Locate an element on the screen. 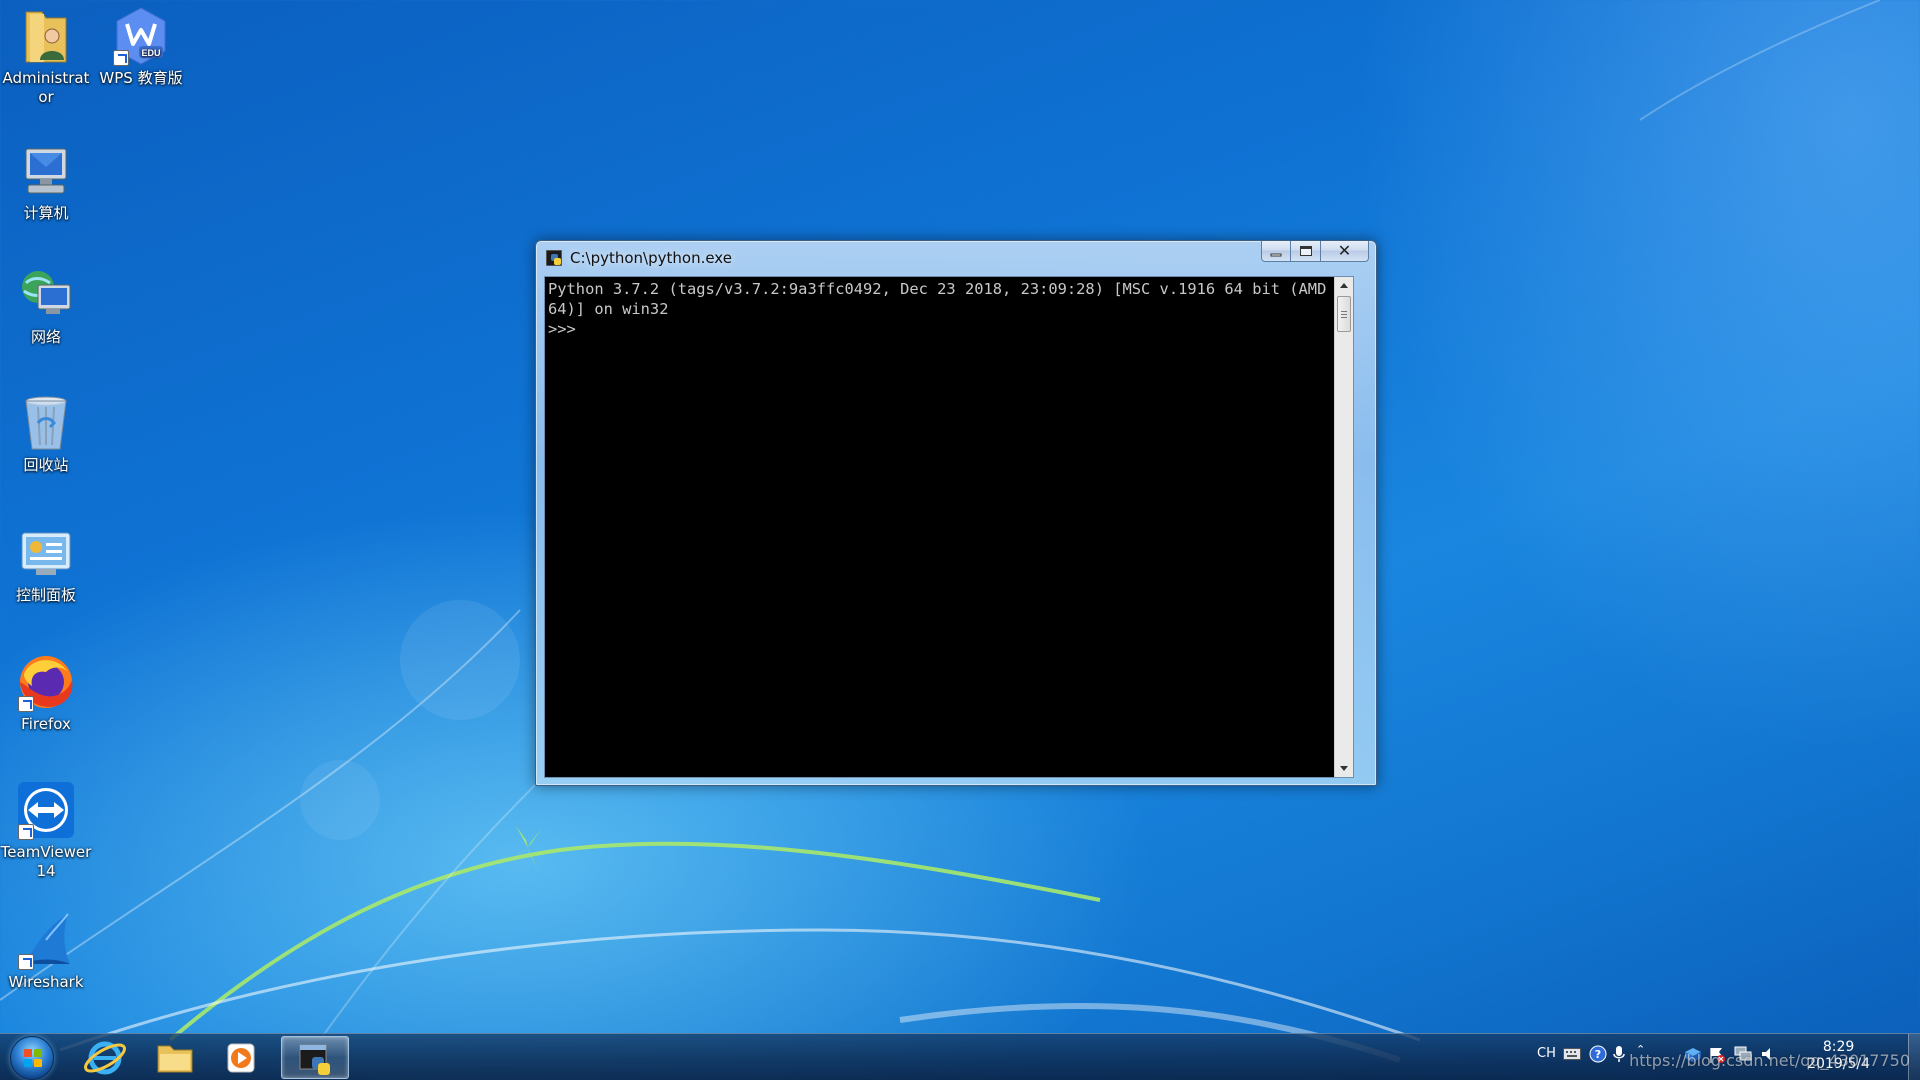  desktop-icon-label: WPS 教育版 is located at coordinates (141, 78).